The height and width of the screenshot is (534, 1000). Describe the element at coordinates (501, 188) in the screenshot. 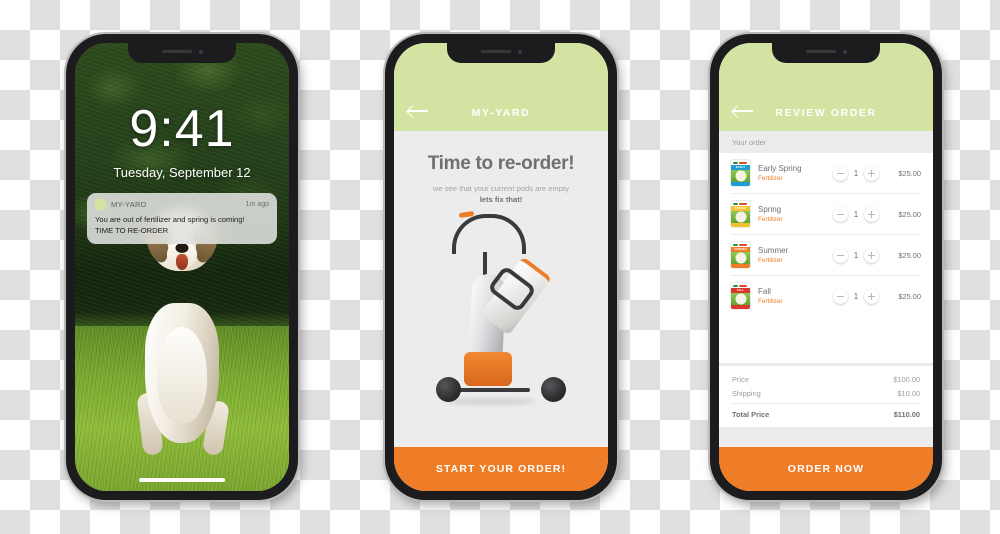

I see `reorder-subtitle-1: we see that your current pods are empty` at that location.